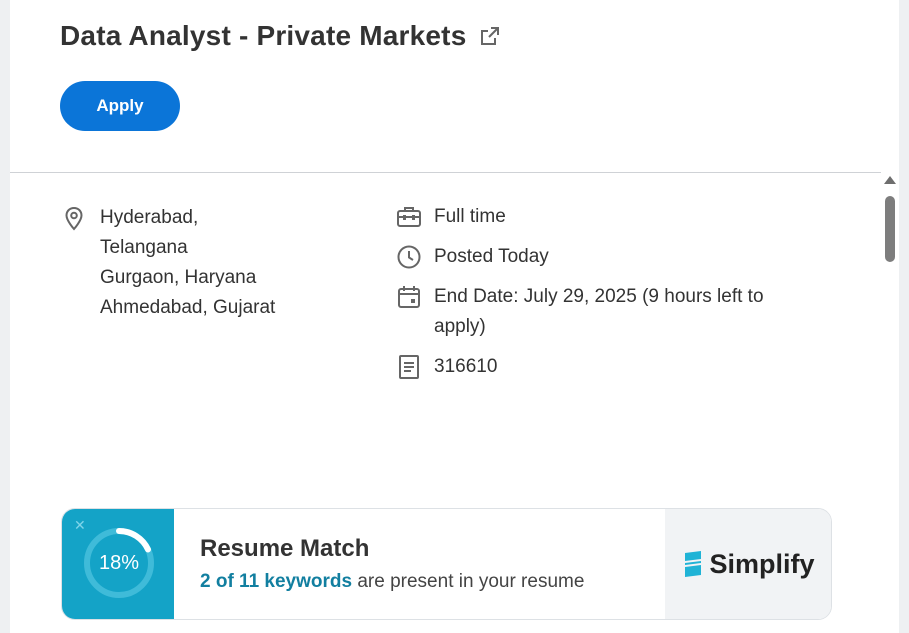 The image size is (909, 633). I want to click on external-link-icon, so click(490, 36).